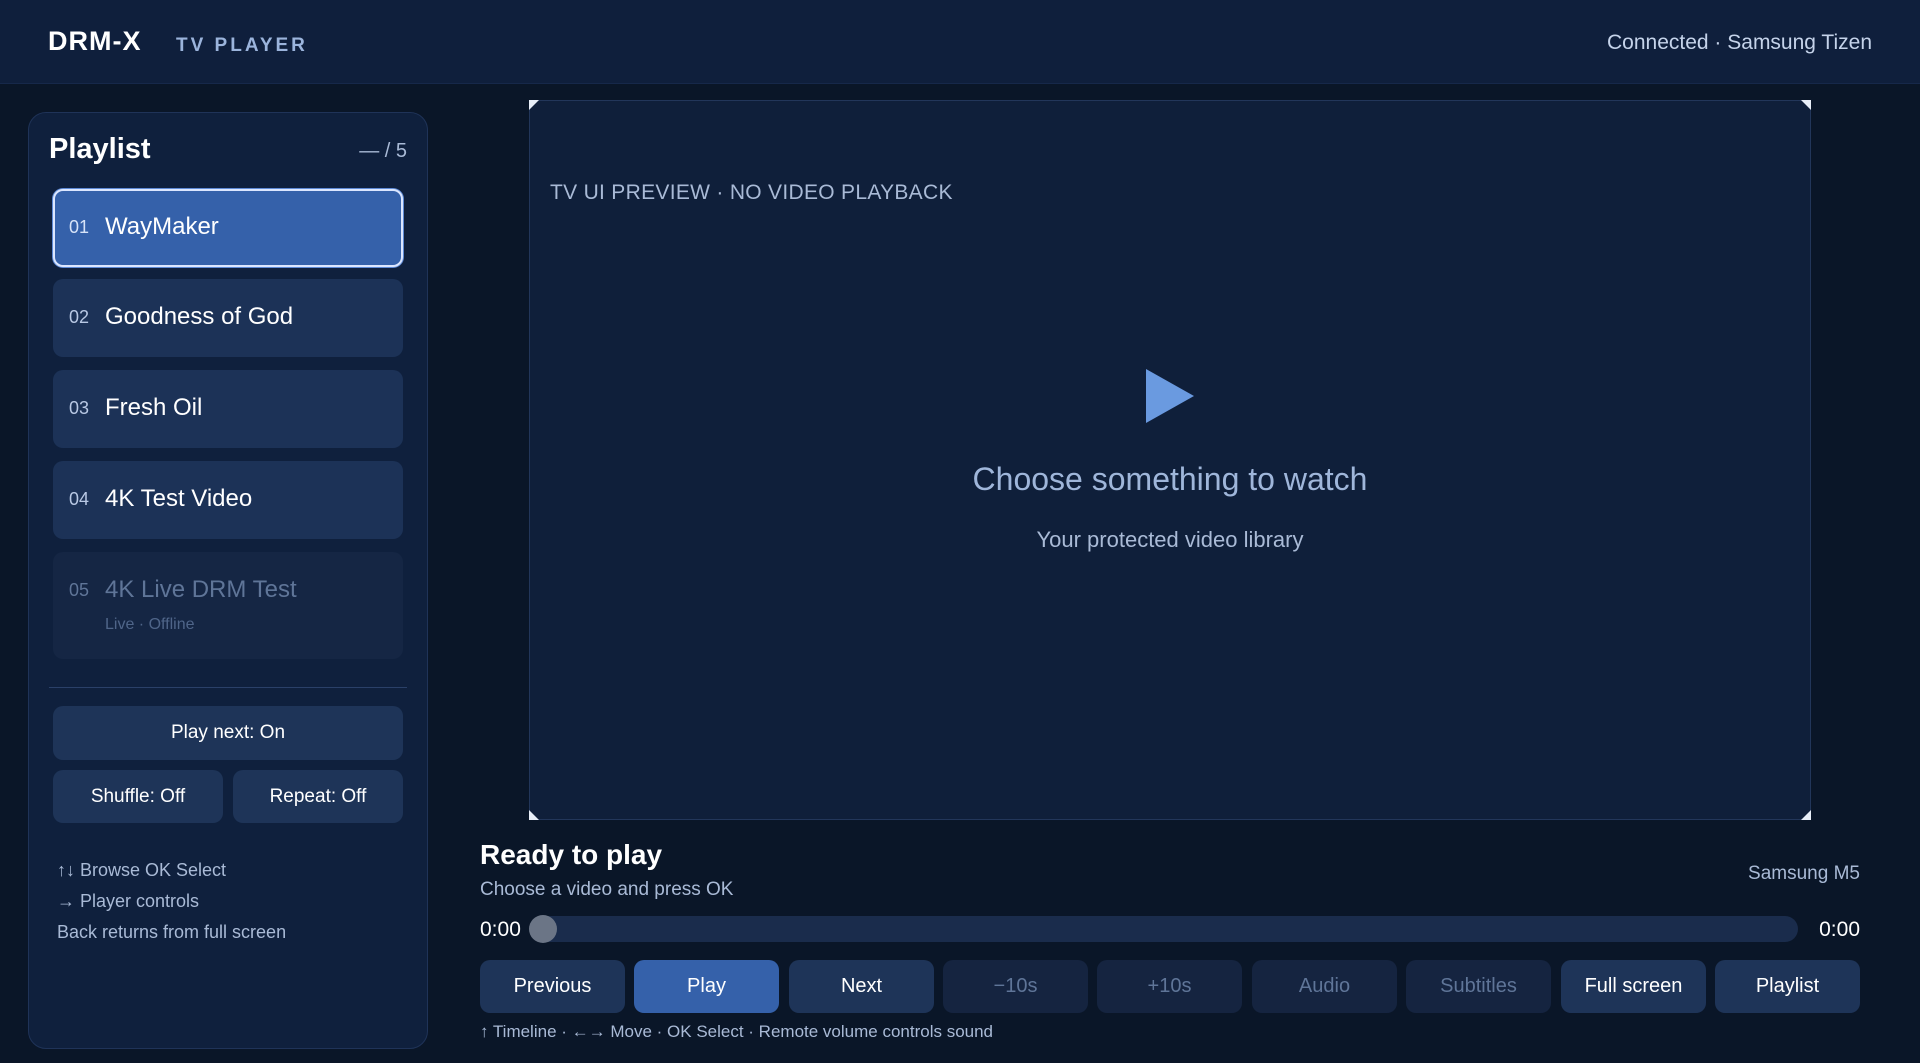 The width and height of the screenshot is (1920, 1063). What do you see at coordinates (706, 986) in the screenshot?
I see `play-button: Play` at bounding box center [706, 986].